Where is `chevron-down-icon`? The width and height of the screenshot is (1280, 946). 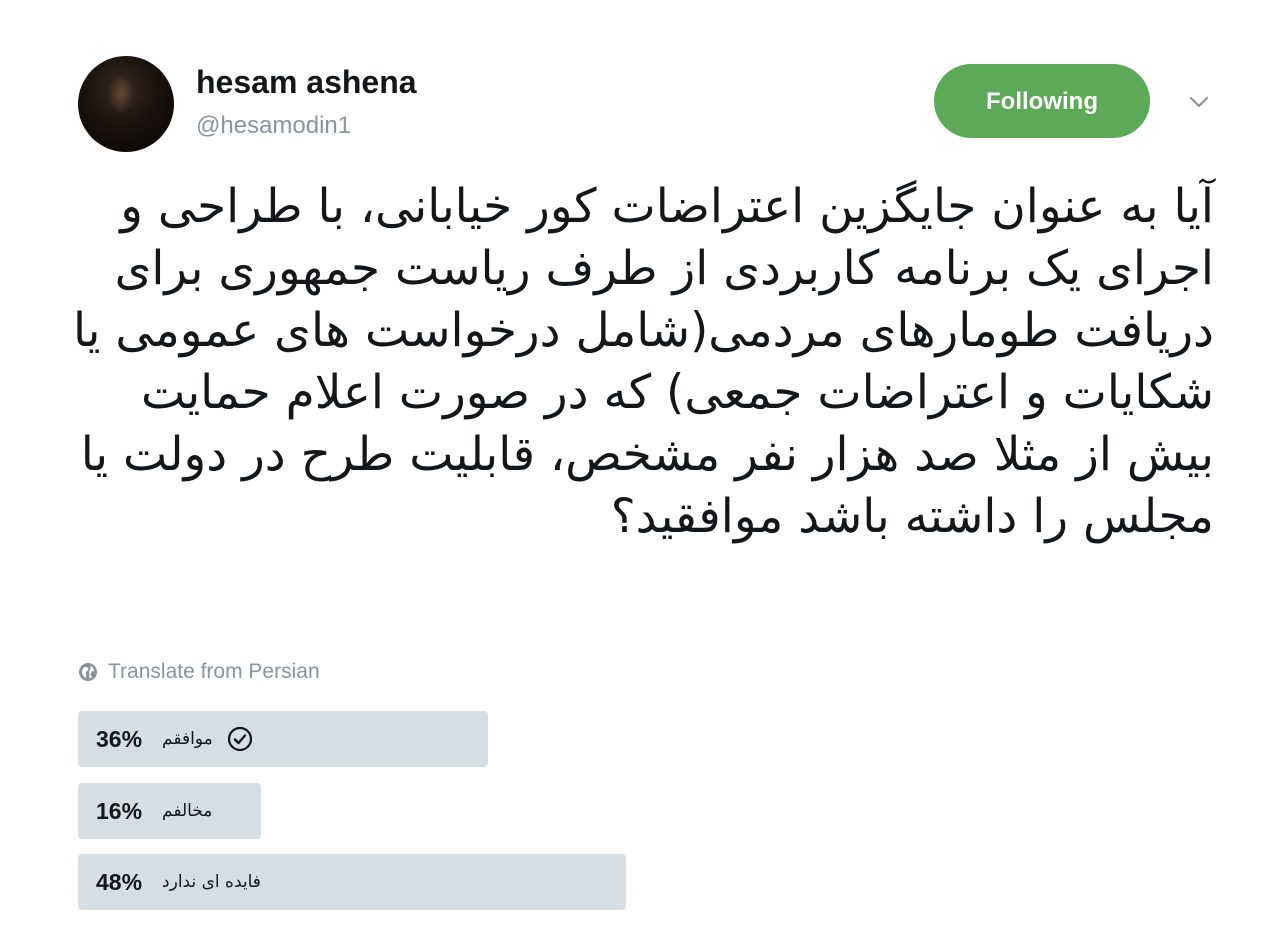
chevron-down-icon is located at coordinates (1199, 102).